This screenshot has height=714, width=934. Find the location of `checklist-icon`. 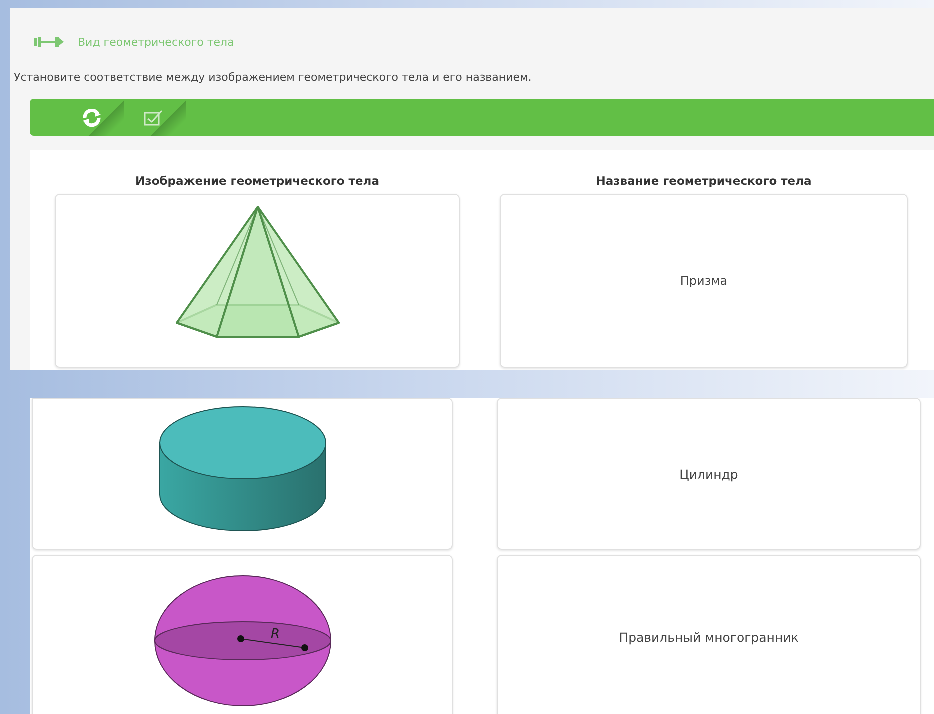

checklist-icon is located at coordinates (154, 118).